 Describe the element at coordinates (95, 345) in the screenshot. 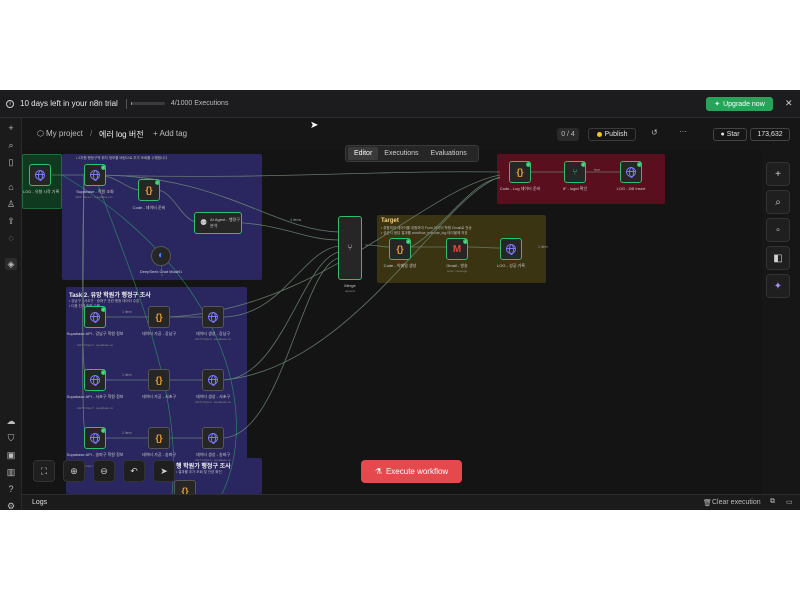

I see `node-sub: GET: https://...supabase.co` at that location.